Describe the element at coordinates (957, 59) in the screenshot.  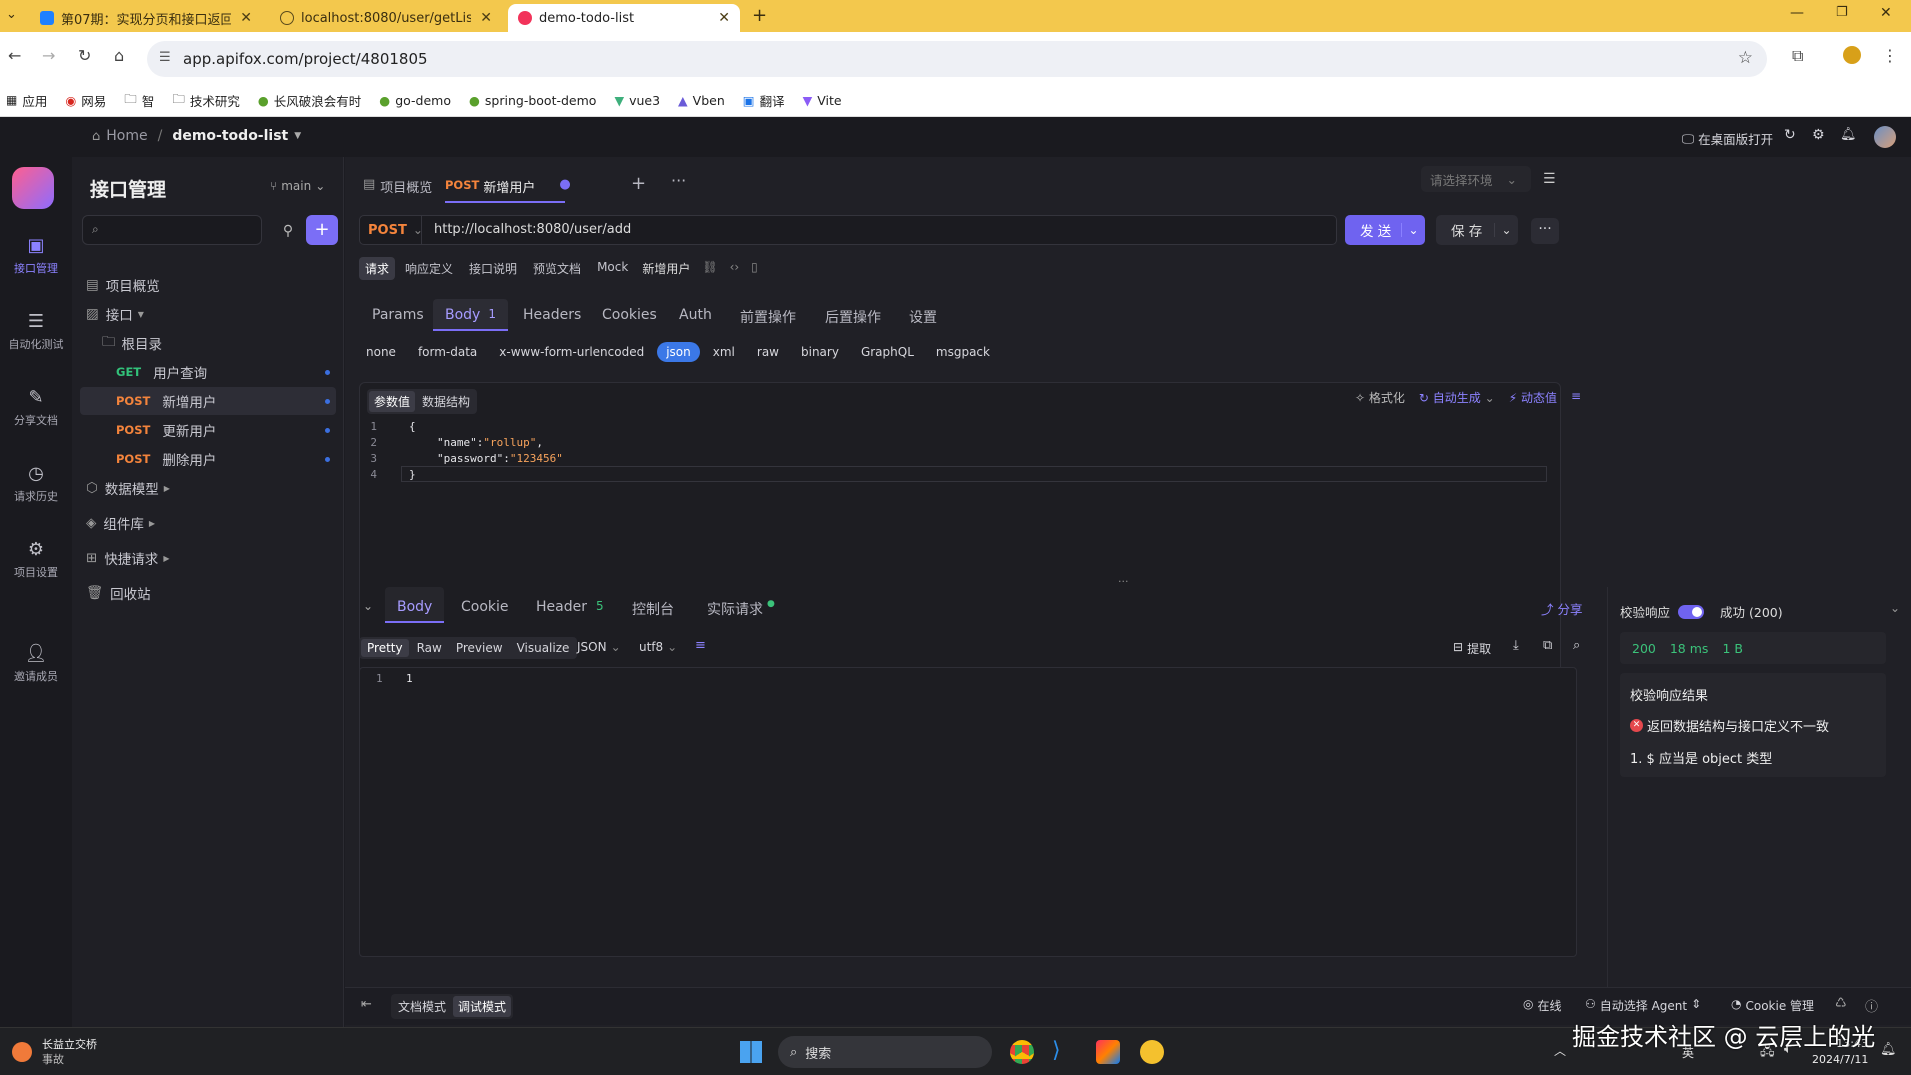
I see `omnibox: ☰ app.apifox.com/project/4801805 ☆` at that location.